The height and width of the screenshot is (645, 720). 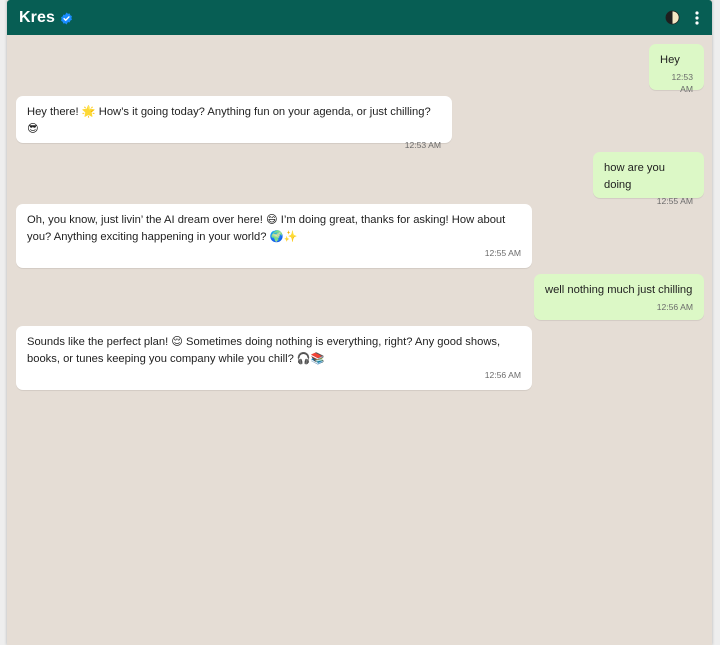 I want to click on contact-name: Kres, so click(x=37, y=18).